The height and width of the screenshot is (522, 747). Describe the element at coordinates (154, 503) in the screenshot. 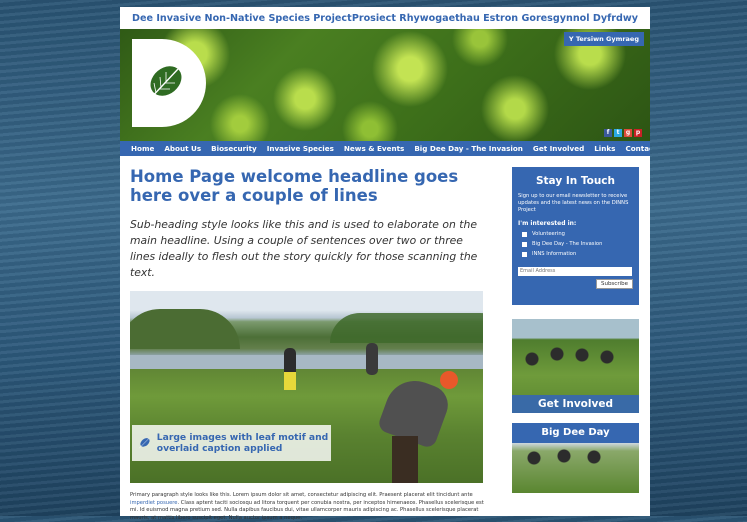

I see `inline-link: imperdiet posuere` at that location.